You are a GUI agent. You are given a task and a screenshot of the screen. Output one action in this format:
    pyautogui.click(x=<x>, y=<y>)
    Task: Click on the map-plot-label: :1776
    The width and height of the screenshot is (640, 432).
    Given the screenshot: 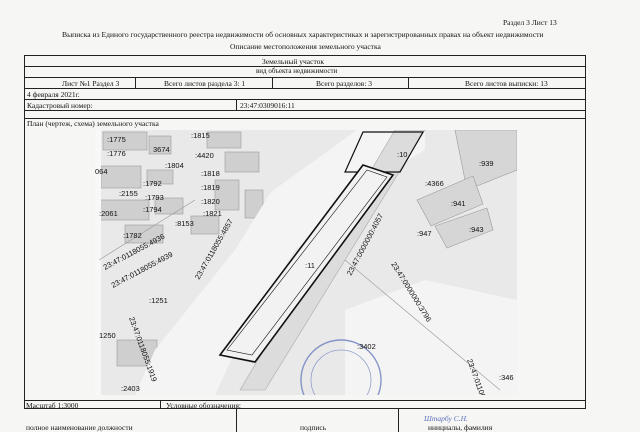 What is the action you would take?
    pyautogui.click(x=116, y=153)
    